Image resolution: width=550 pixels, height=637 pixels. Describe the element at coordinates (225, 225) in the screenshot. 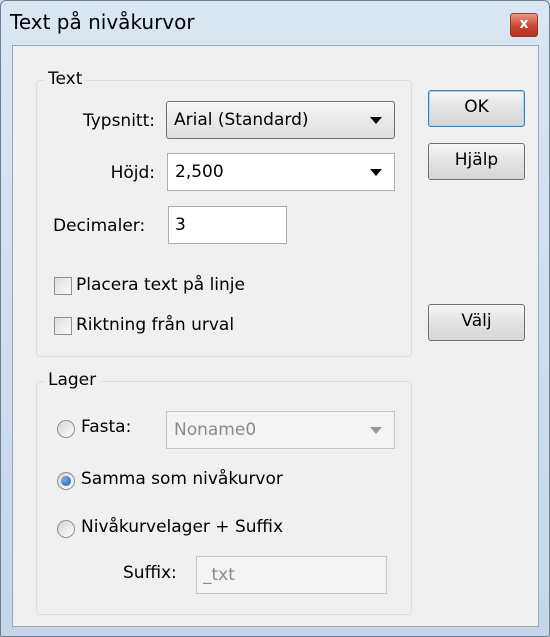

I see `decimals-input` at that location.